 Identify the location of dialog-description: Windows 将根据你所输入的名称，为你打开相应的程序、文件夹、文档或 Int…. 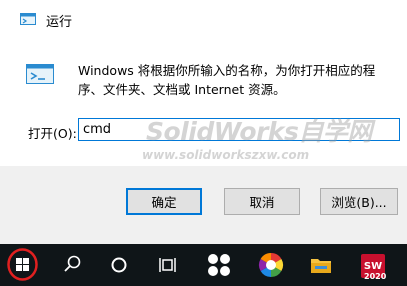
(227, 80).